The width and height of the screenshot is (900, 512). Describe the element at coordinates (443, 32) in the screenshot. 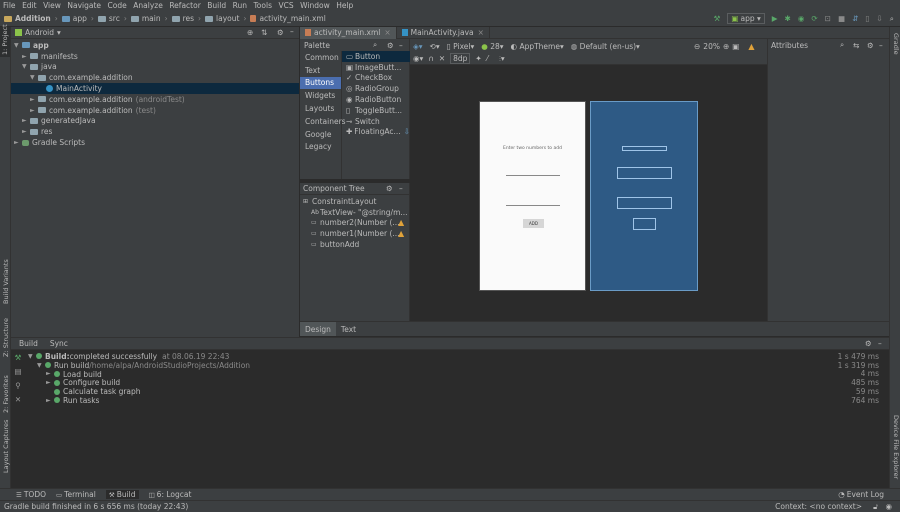

I see `editor-tab: MainActivity.java ×` at that location.